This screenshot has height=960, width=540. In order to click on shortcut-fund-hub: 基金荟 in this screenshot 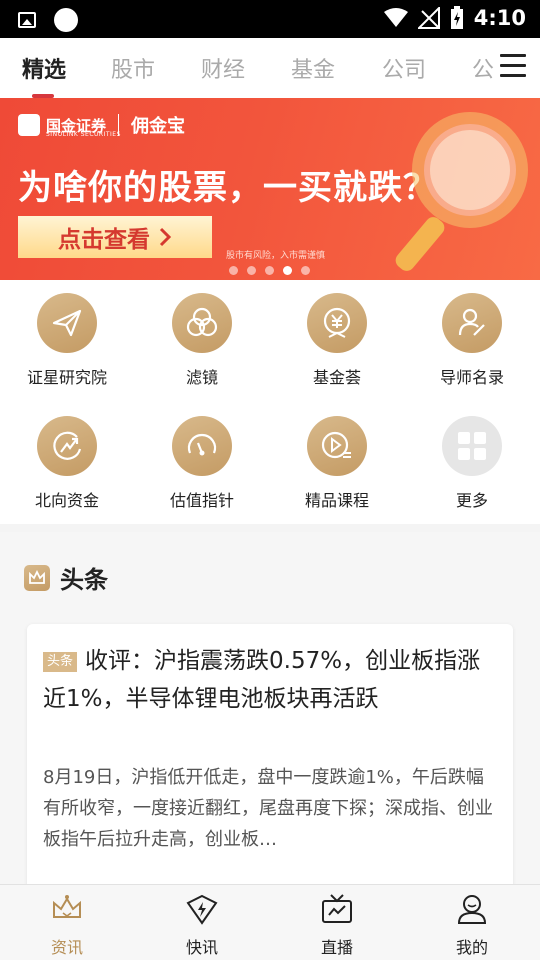, I will do `click(337, 340)`.